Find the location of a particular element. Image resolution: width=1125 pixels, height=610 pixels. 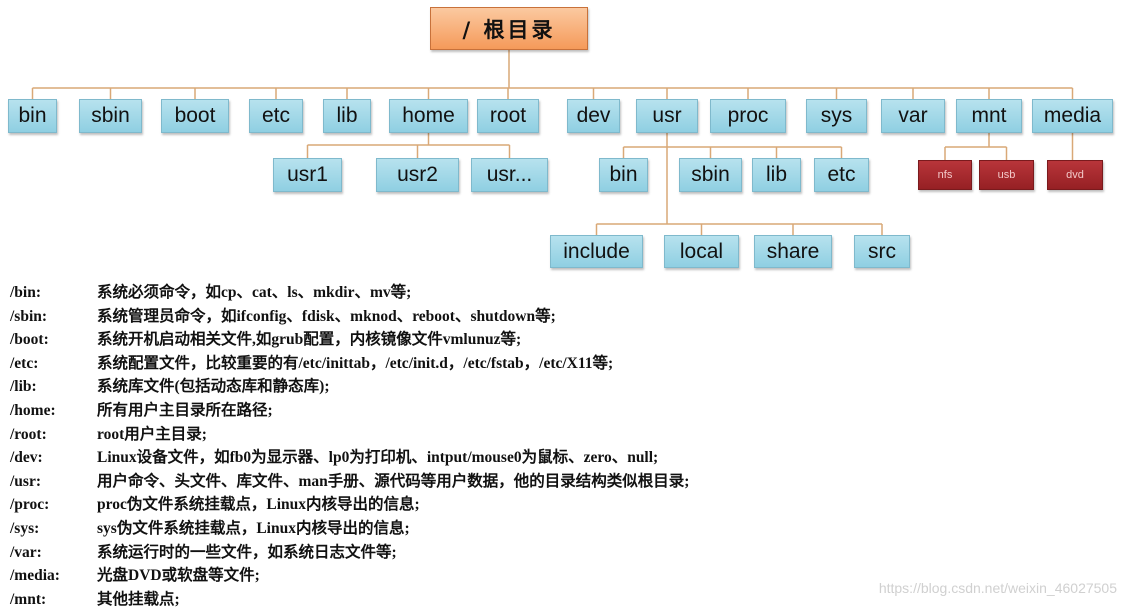

dir-description: 系统运行时的一些文件，如系统日志文件等; is located at coordinates (247, 552).